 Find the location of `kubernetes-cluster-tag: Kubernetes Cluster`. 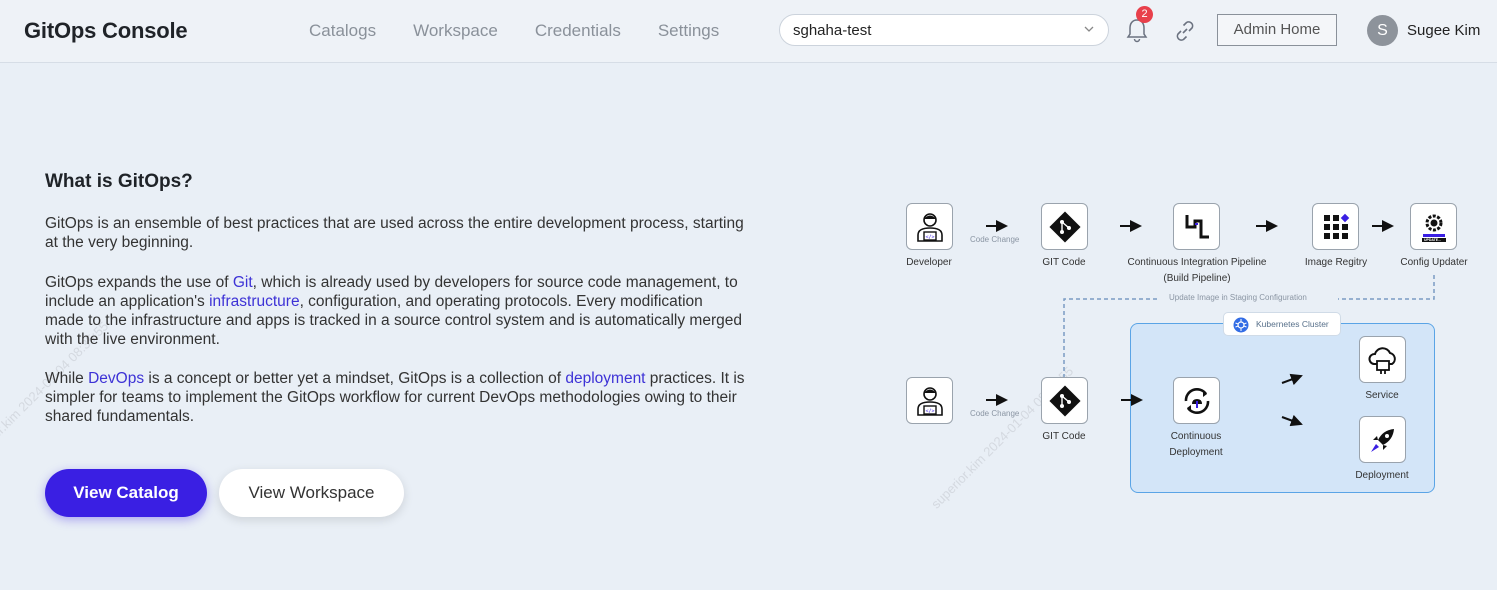

kubernetes-cluster-tag: Kubernetes Cluster is located at coordinates (1282, 324).